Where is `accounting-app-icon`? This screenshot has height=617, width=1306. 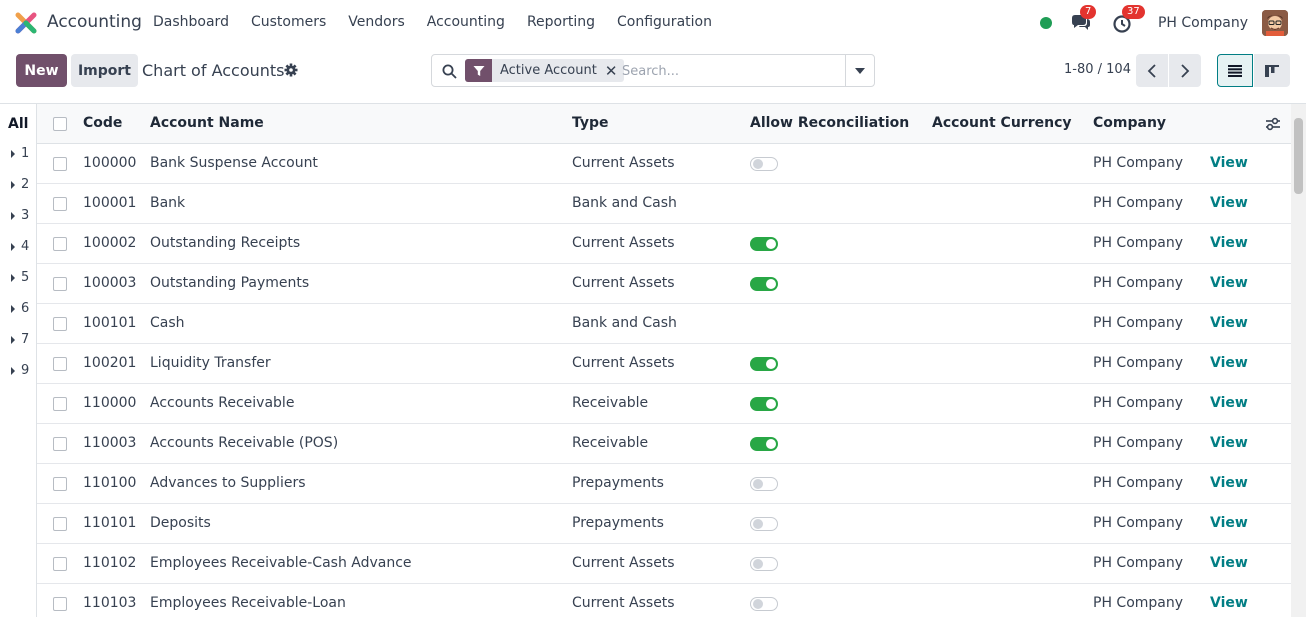 accounting-app-icon is located at coordinates (26, 23).